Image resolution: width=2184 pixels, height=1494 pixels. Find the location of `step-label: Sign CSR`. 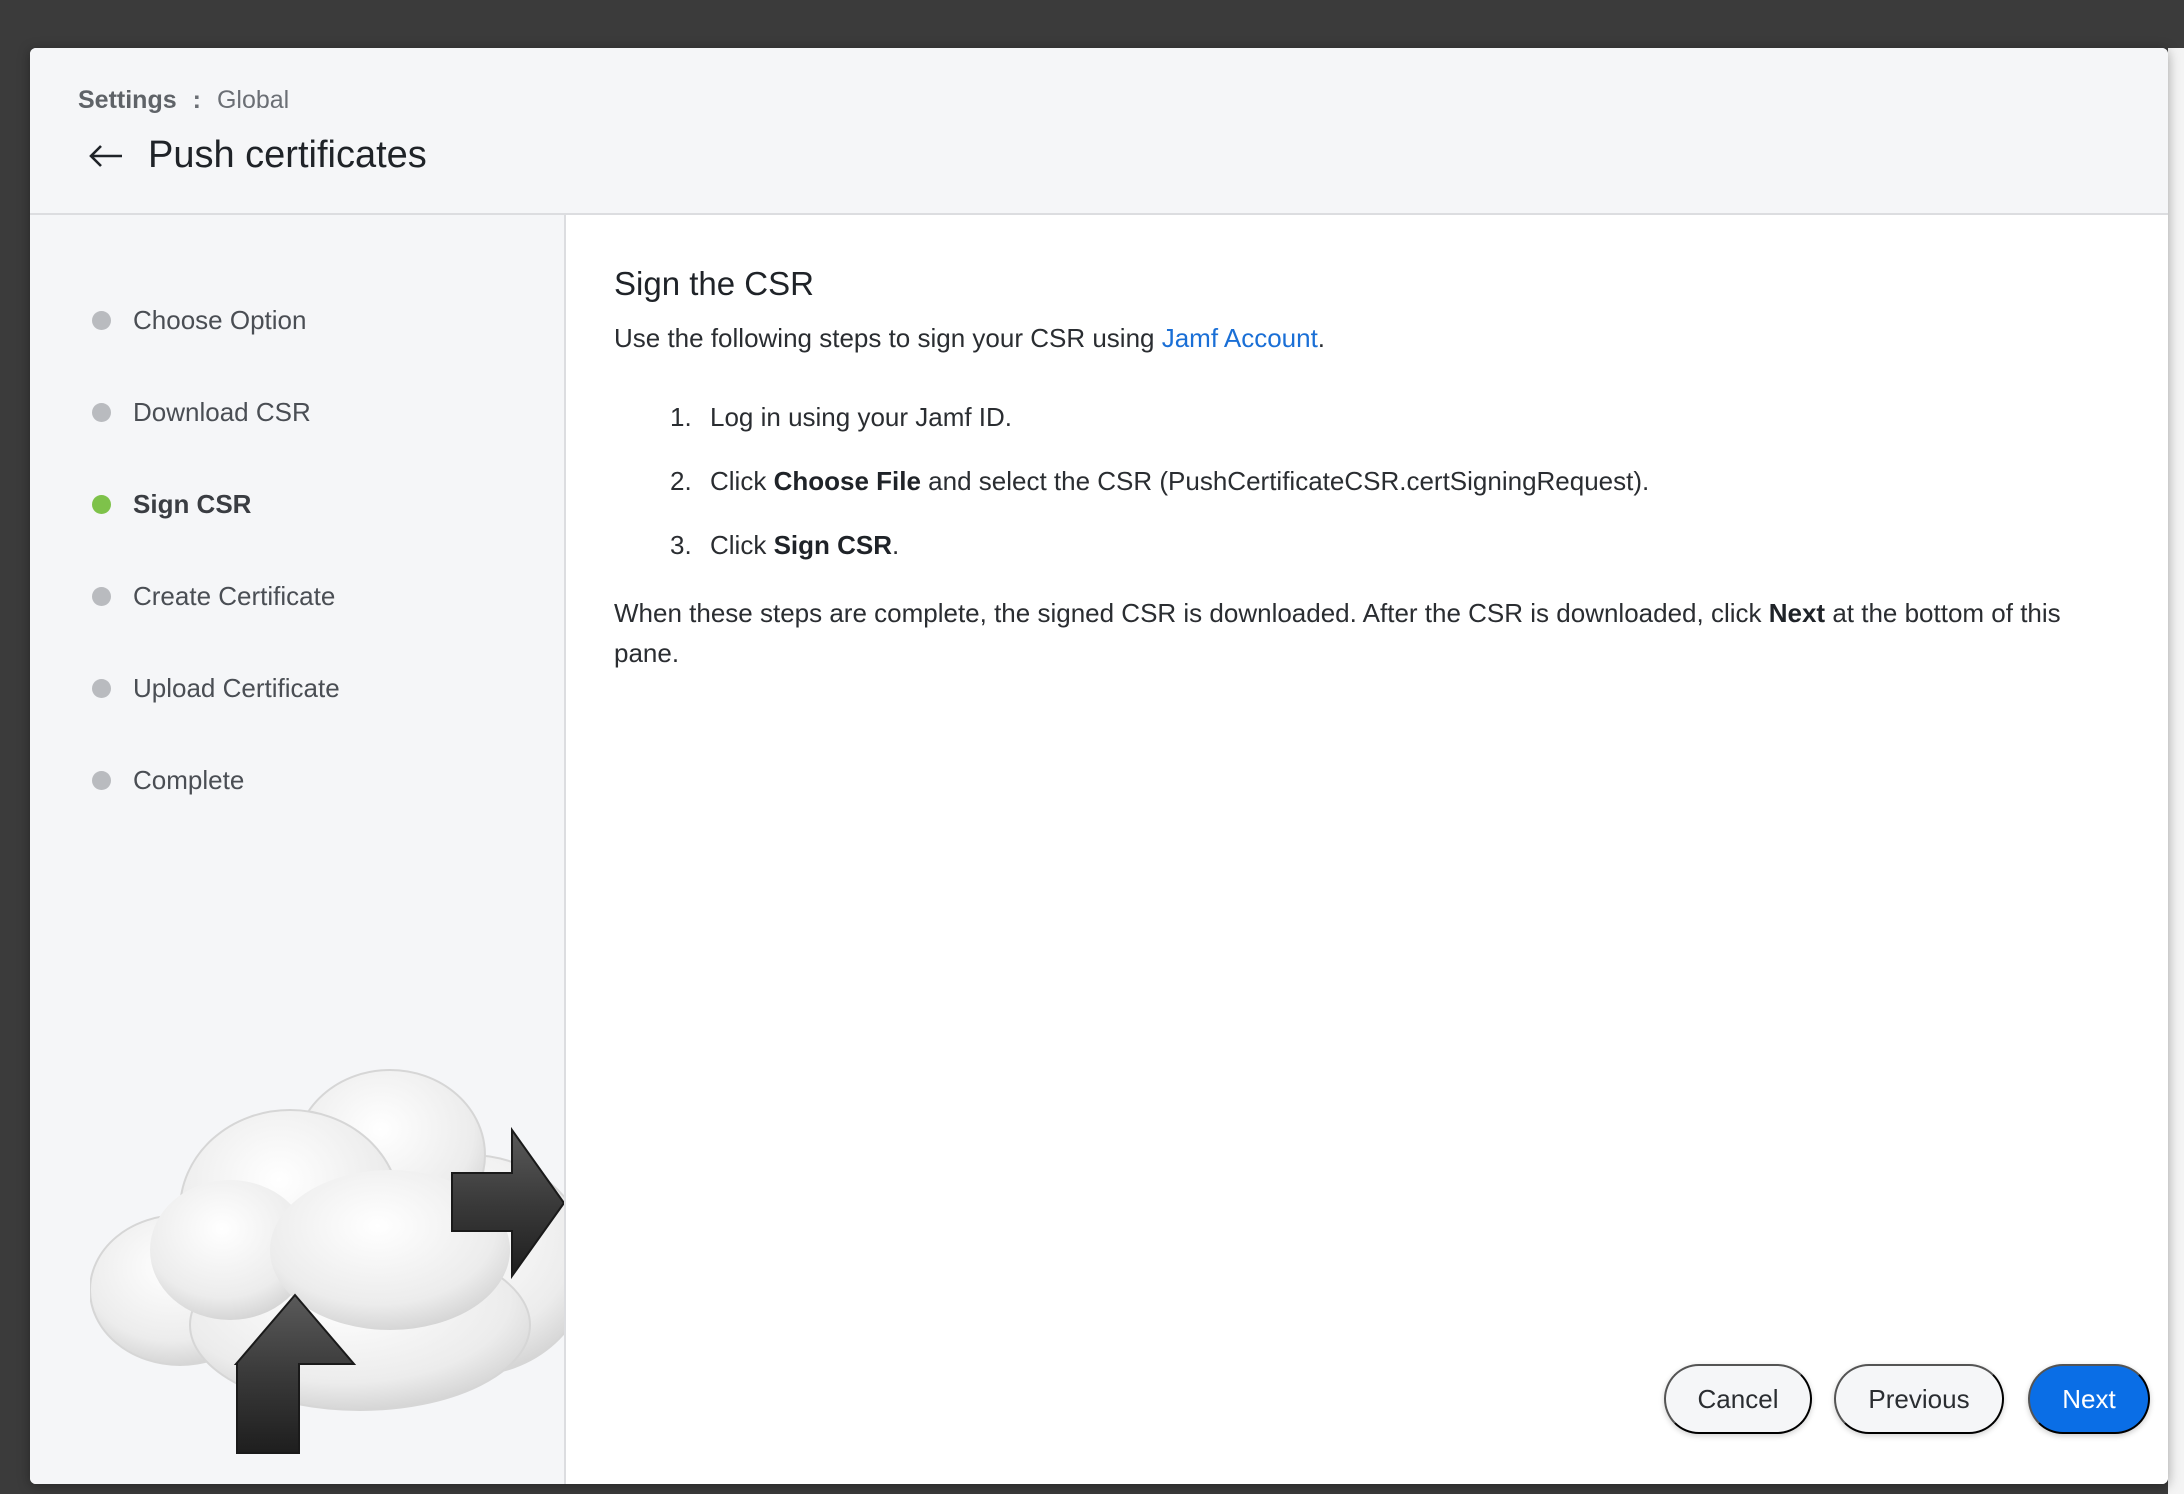

step-label: Sign CSR is located at coordinates (192, 504).